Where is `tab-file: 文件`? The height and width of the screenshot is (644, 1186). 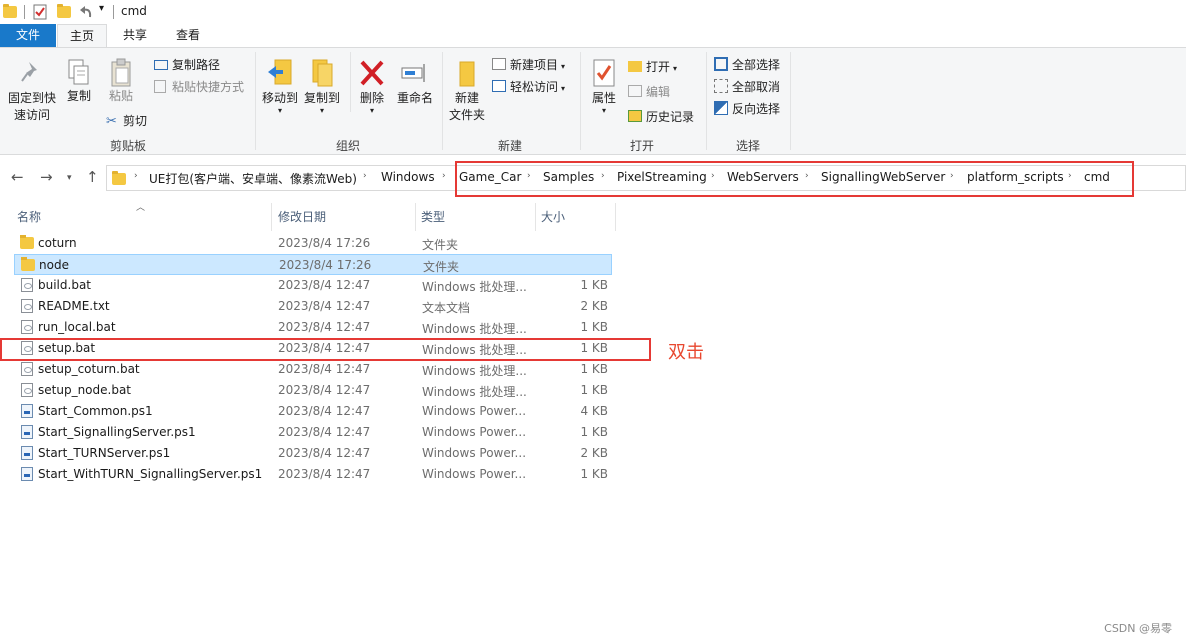 tab-file: 文件 is located at coordinates (28, 35).